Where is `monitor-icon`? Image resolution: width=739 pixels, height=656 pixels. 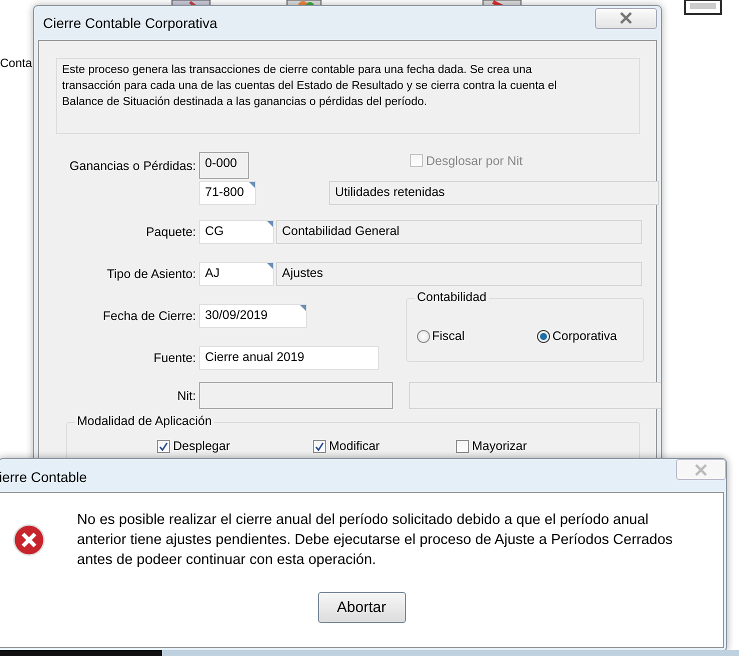
monitor-icon is located at coordinates (704, 8).